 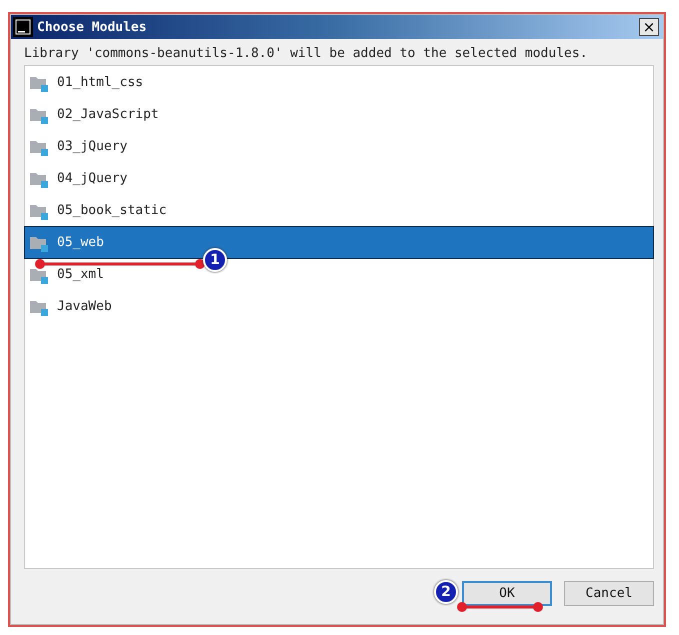 What do you see at coordinates (100, 82) in the screenshot?
I see `module-name: 01_html_css` at bounding box center [100, 82].